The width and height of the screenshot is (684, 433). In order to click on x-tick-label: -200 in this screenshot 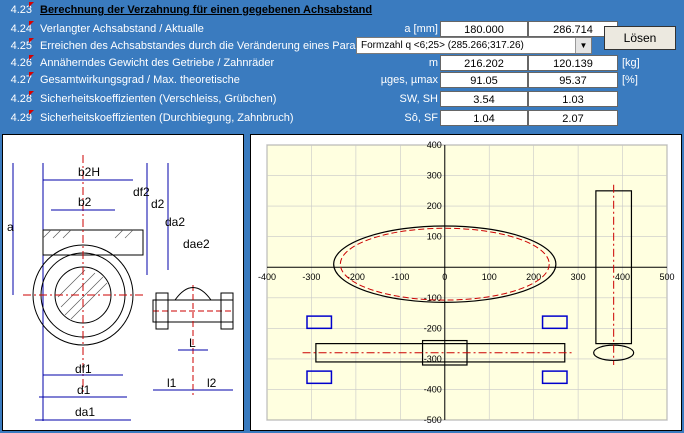, I will do `click(356, 277)`.